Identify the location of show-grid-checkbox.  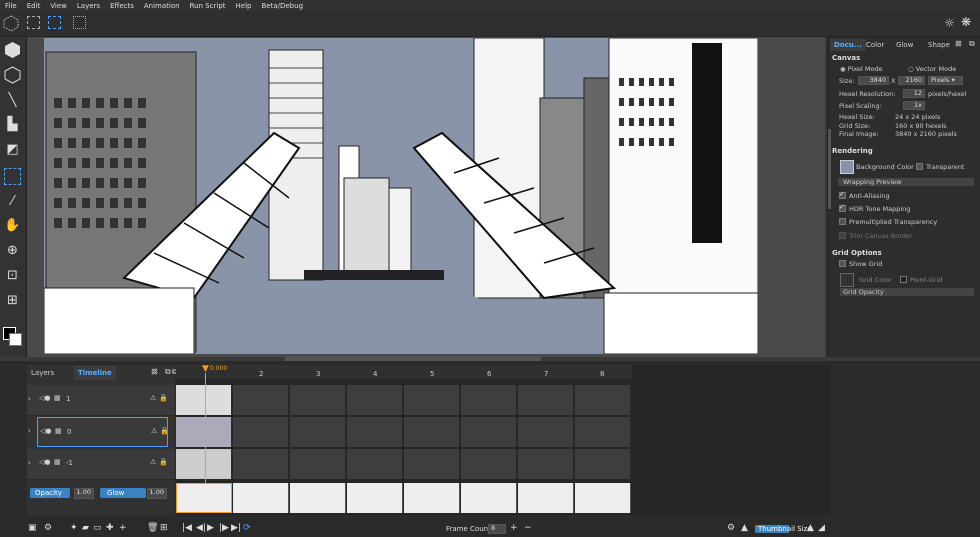
(842, 263).